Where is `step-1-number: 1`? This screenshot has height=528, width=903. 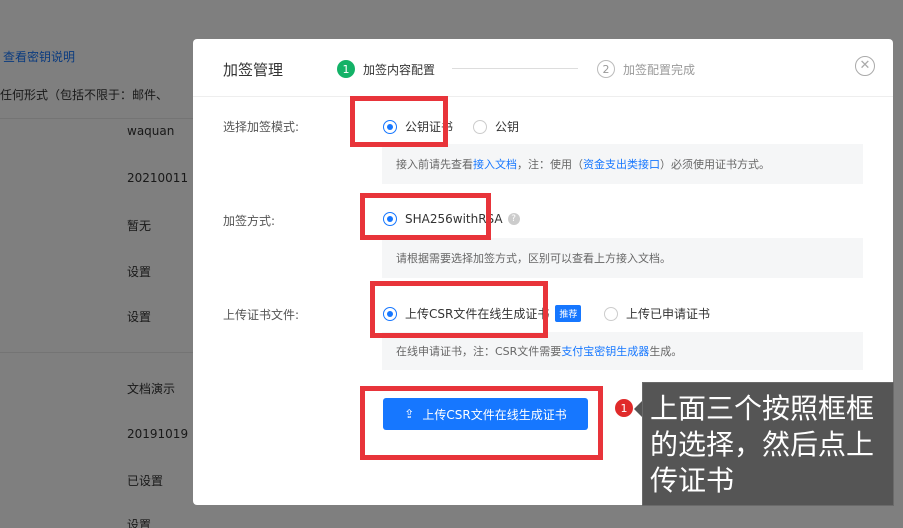
step-1-number: 1 is located at coordinates (346, 69).